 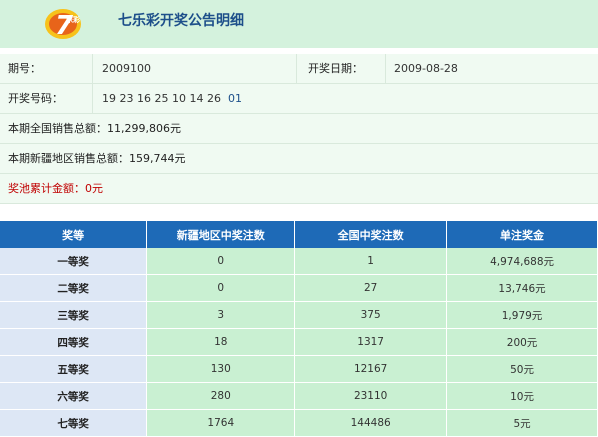 I want to click on svg-text: 乐彩, so click(x=73, y=19).